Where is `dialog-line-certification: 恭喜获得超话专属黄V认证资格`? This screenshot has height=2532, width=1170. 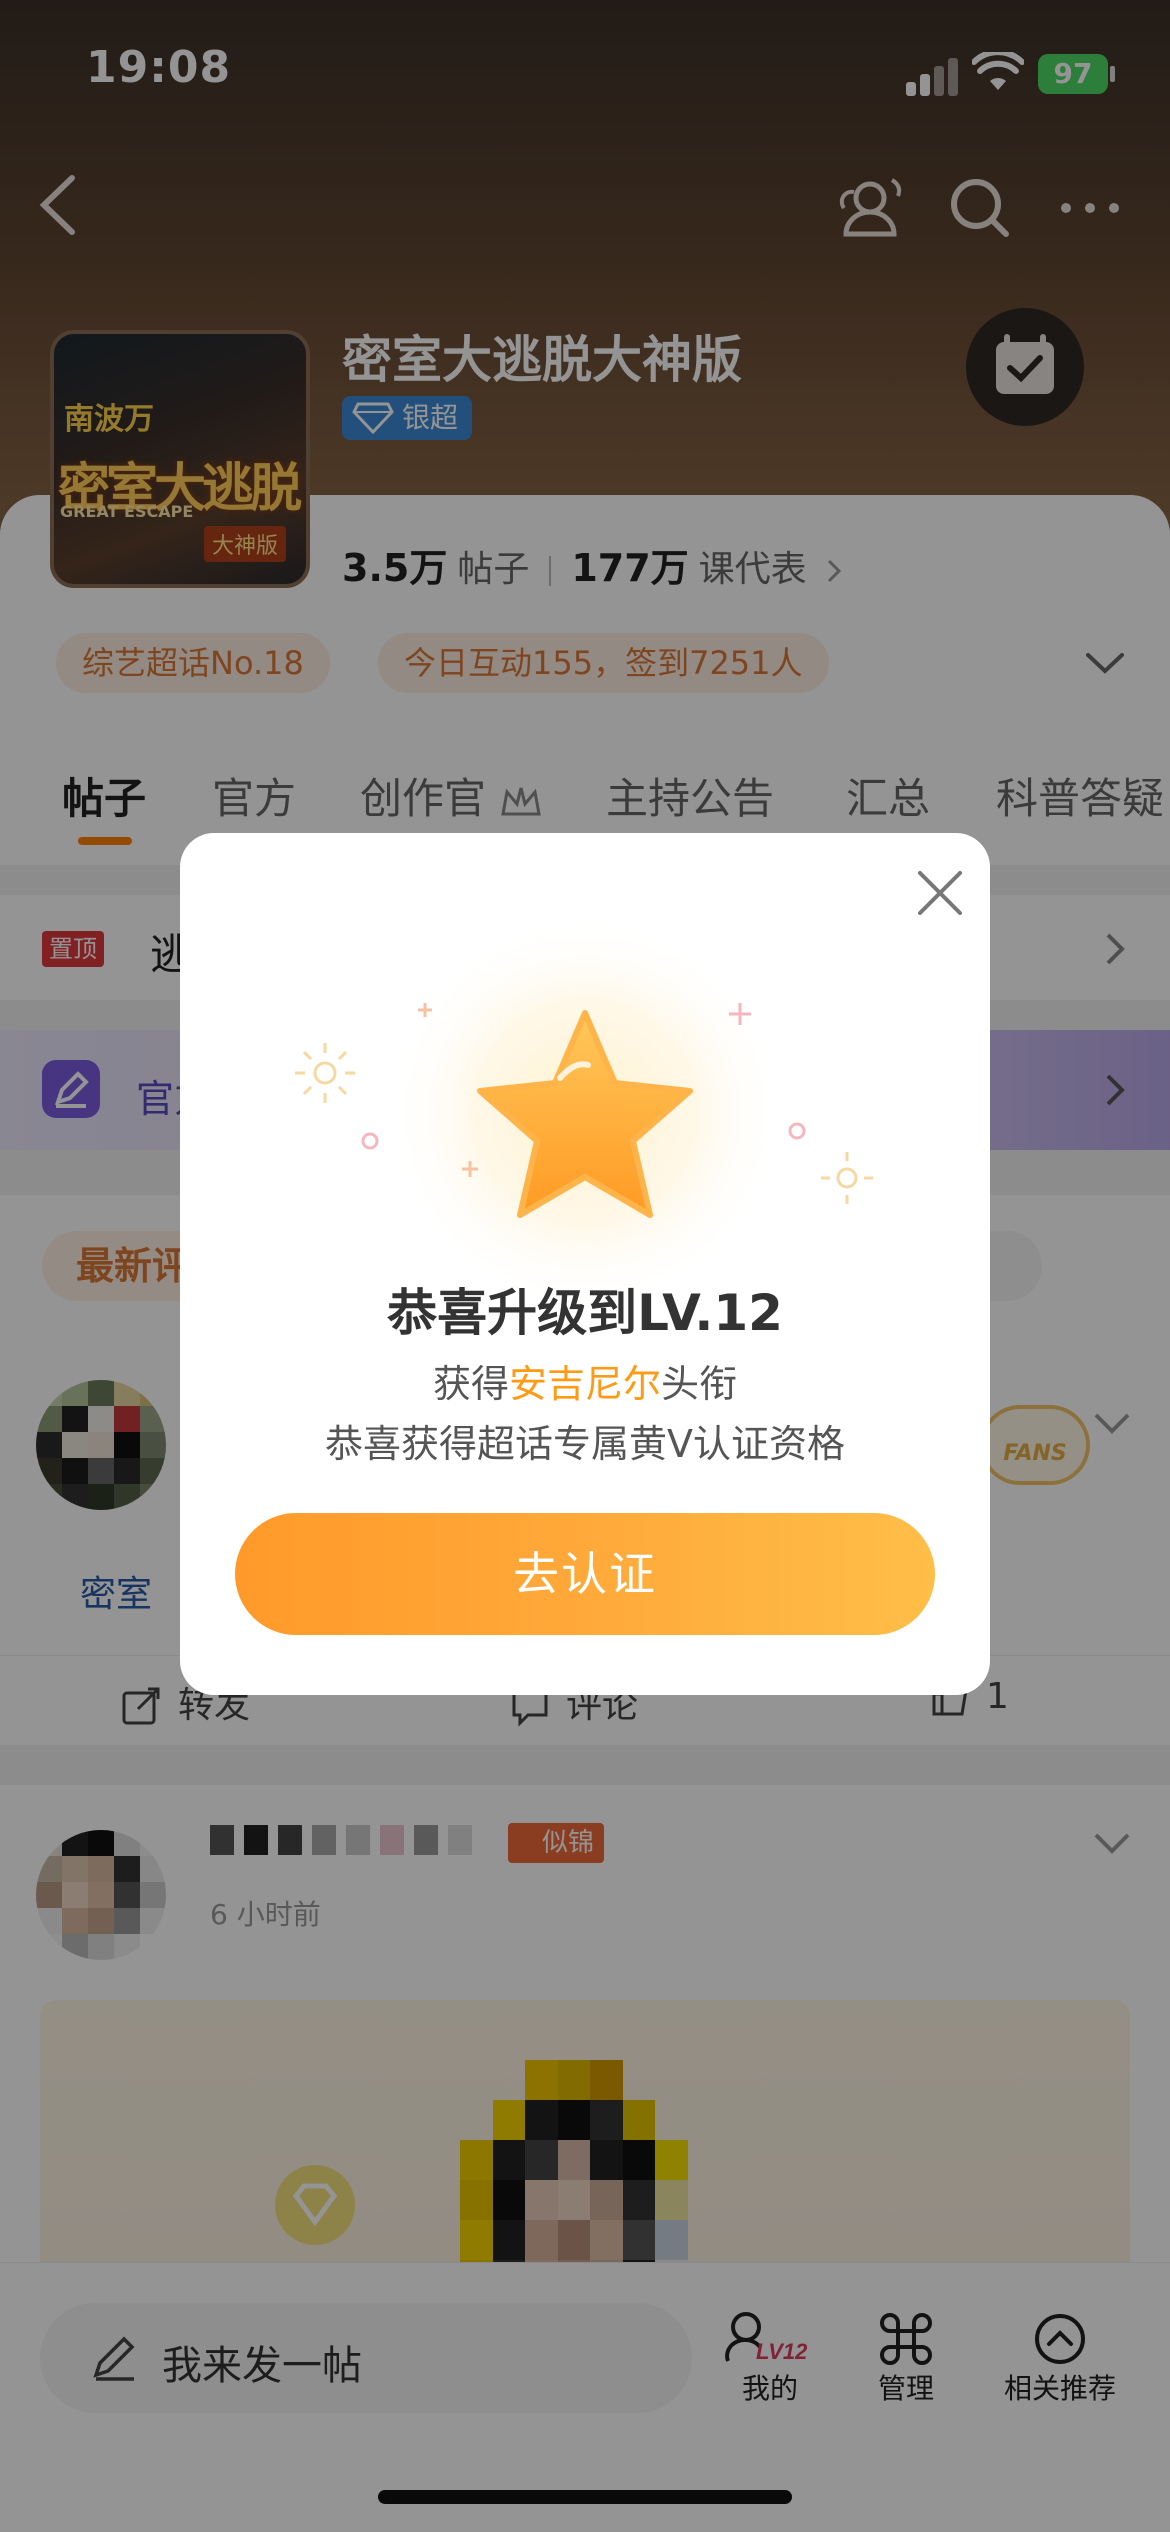
dialog-line-certification: 恭喜获得超话专属黄V认证资格 is located at coordinates (585, 1444).